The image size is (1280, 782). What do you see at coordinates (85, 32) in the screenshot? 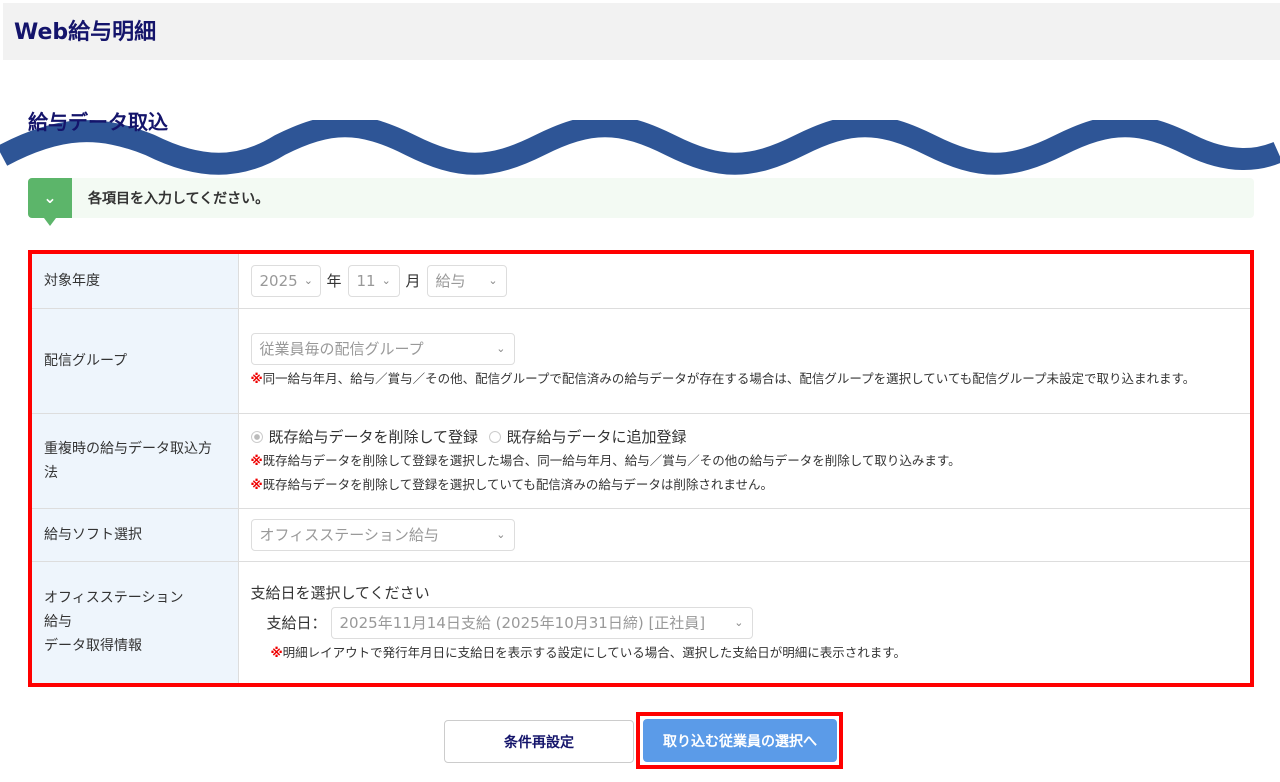
I see `app-title: Web給与明細` at bounding box center [85, 32].